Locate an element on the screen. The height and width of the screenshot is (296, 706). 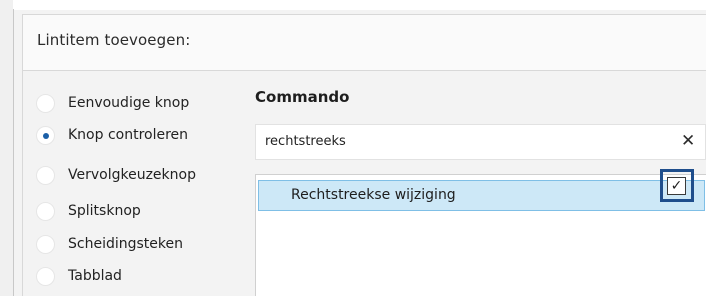
radio-option-eenvoudige-knop: Eenvoudige knop is located at coordinates (112, 103).